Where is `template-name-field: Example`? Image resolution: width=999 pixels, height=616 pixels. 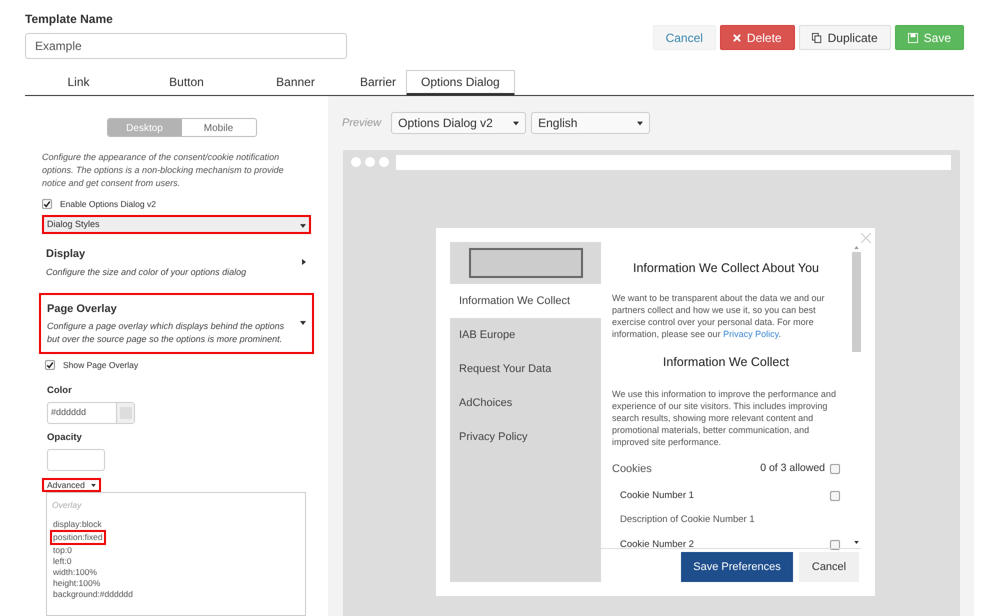 template-name-field: Example is located at coordinates (186, 46).